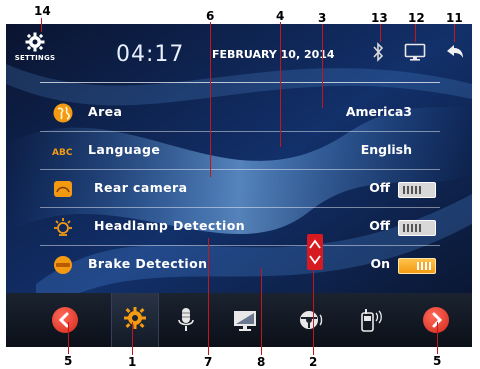  I want to click on callout-14: 14, so click(42, 11).